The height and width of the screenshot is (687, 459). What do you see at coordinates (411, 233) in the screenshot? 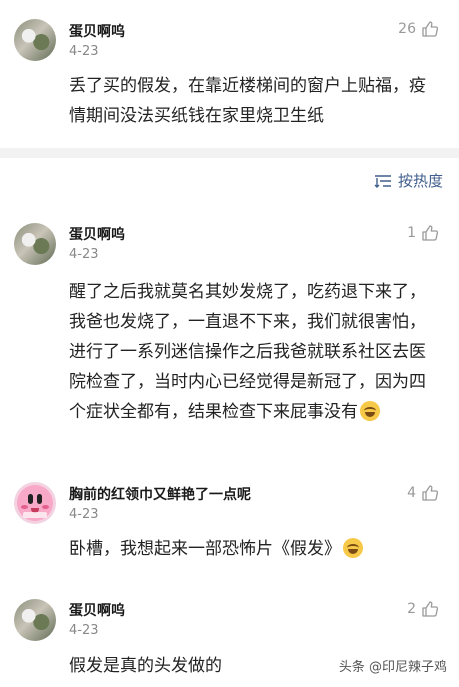
I see `like-count: 1` at bounding box center [411, 233].